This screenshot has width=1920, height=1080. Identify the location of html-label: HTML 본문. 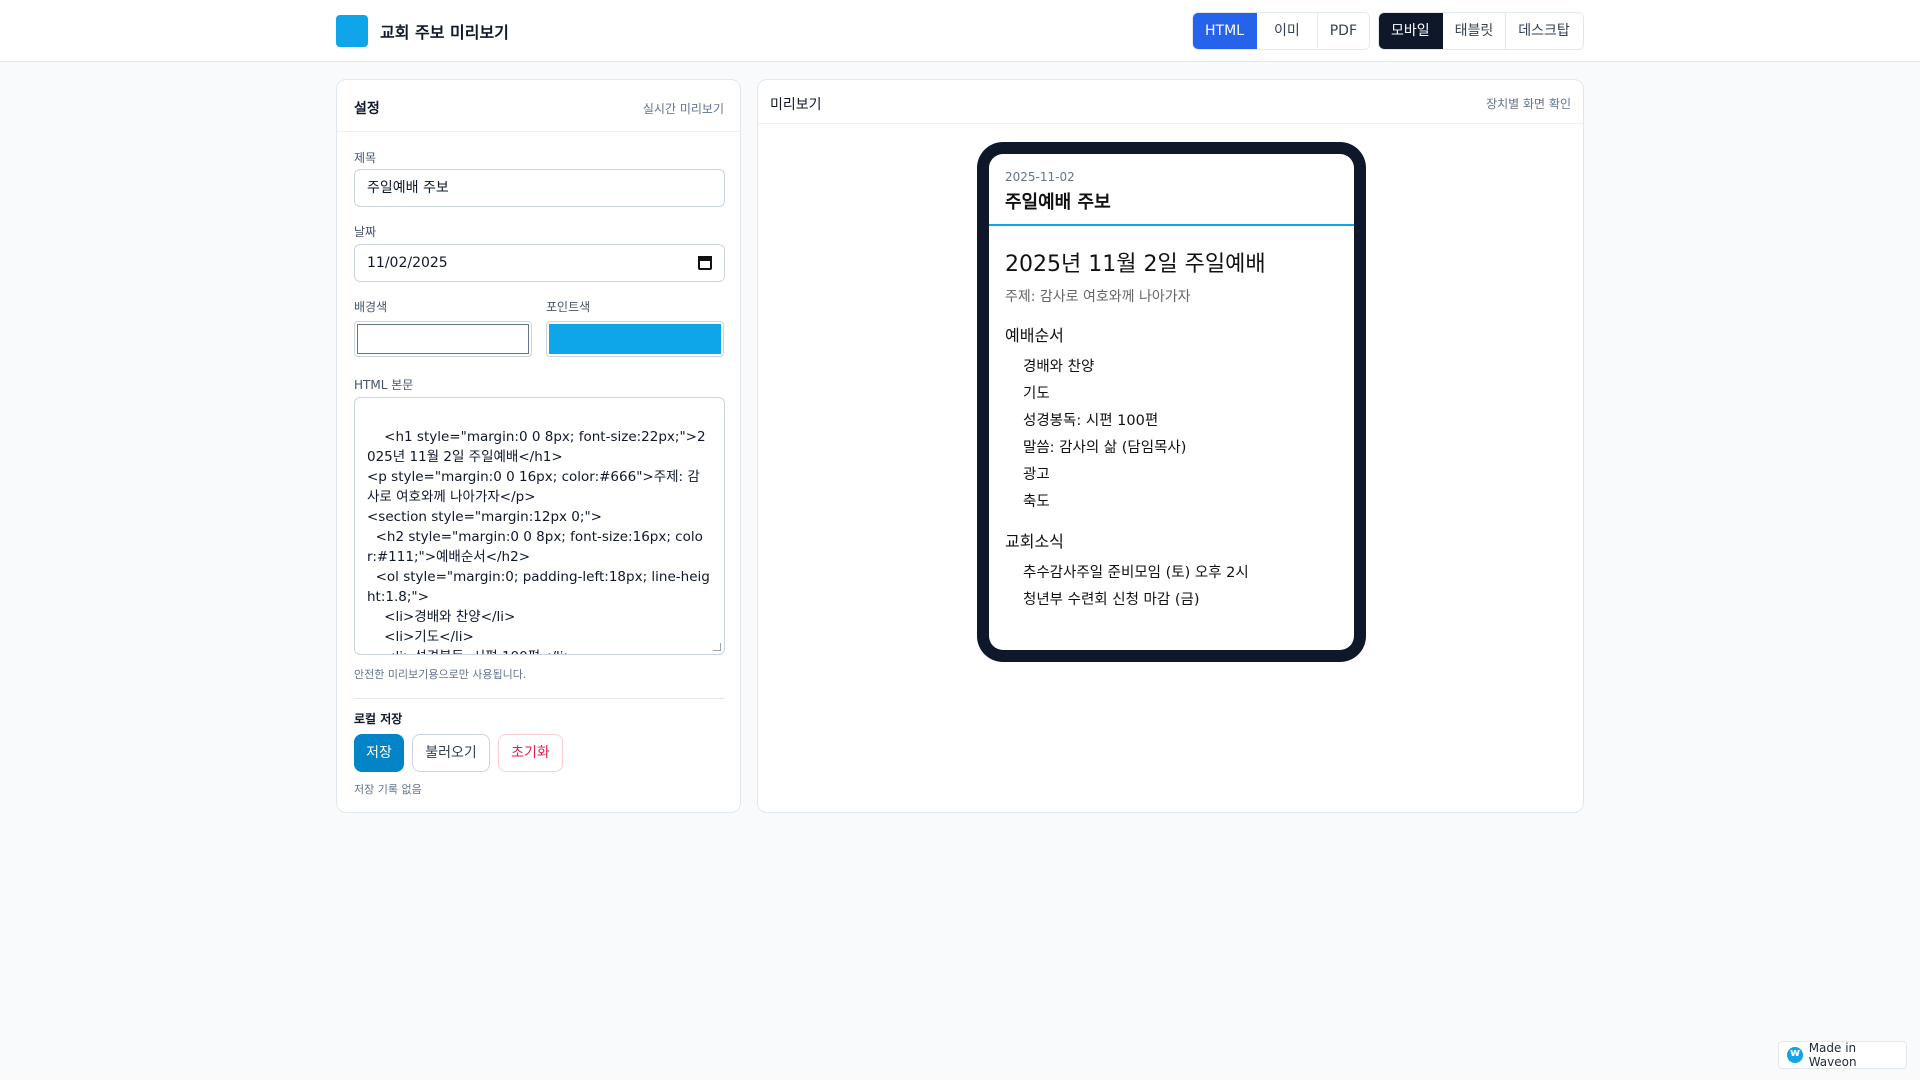
(384, 385).